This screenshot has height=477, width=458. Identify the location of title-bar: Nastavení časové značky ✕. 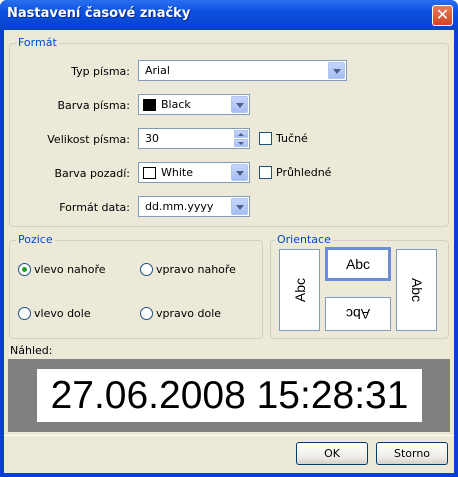
(229, 15).